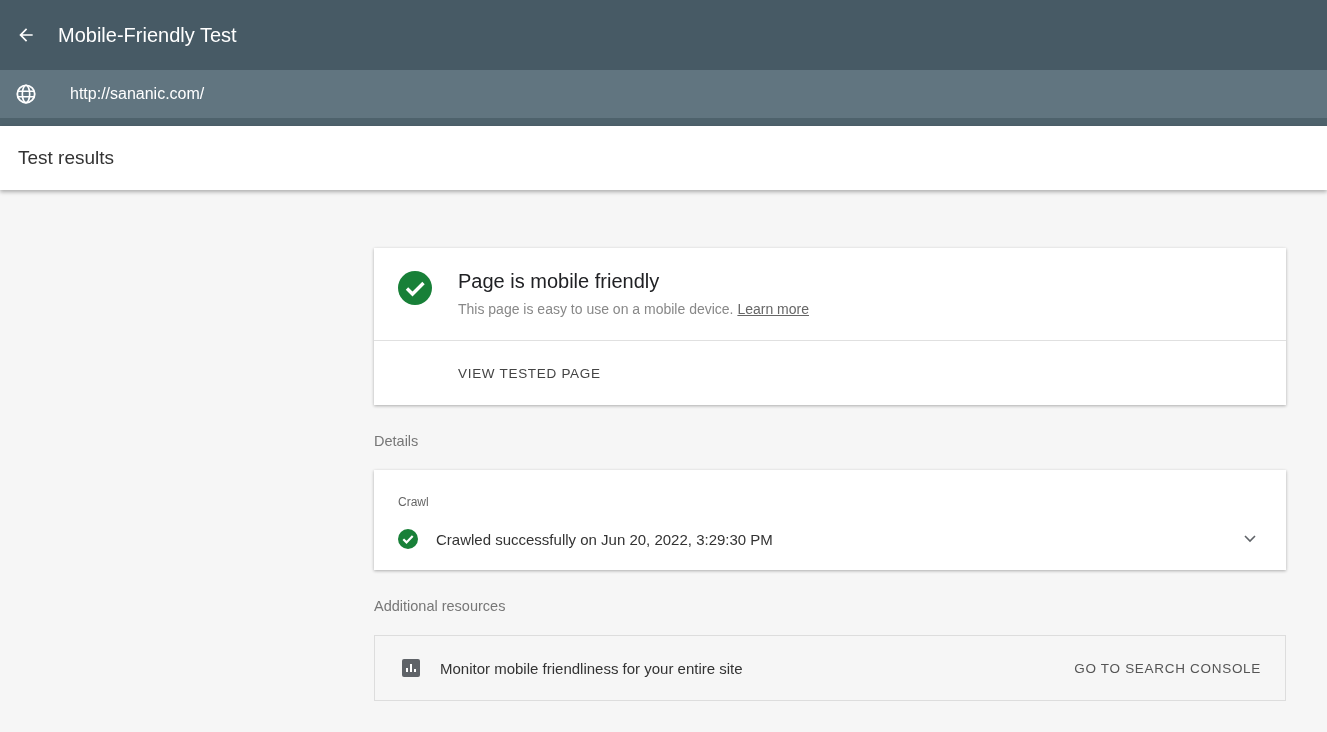 The image size is (1327, 732). I want to click on crawl-status-row: Crawled successfully on Jun 20, 2022, 3:29:30 PM, so click(830, 539).